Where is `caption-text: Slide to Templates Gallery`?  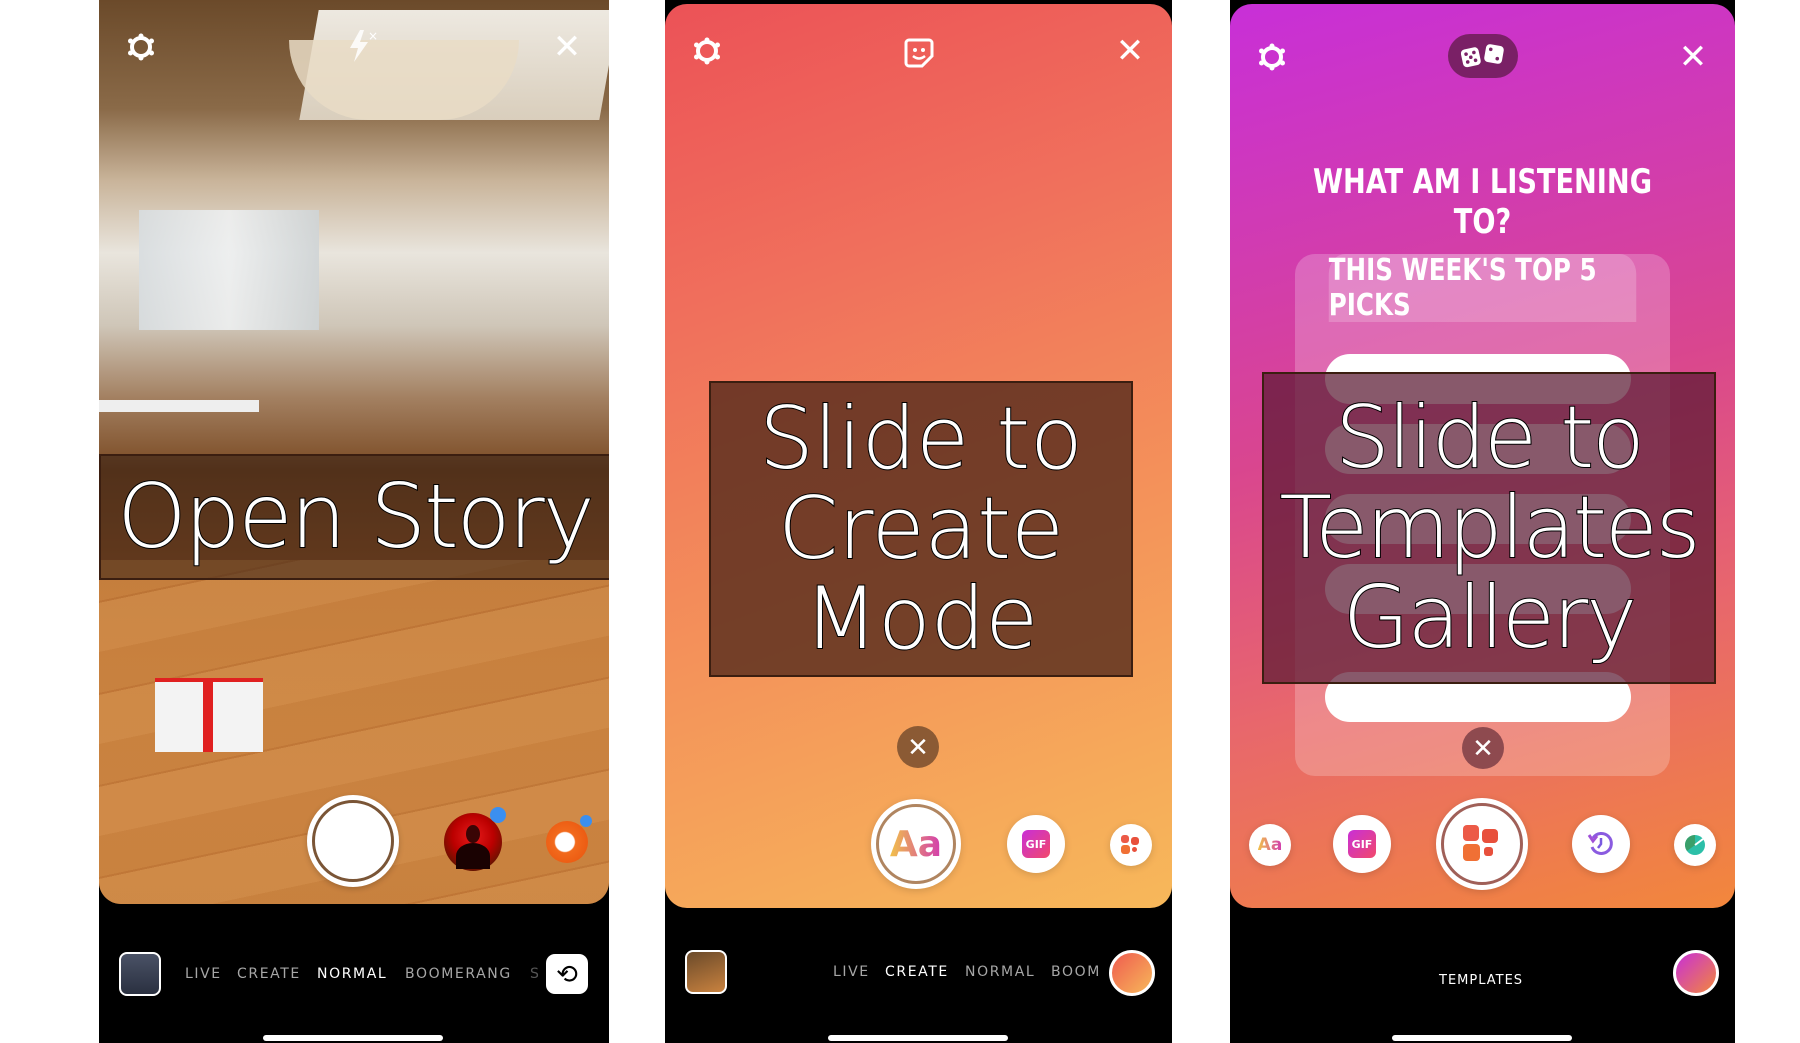
caption-text: Slide to Templates Gallery is located at coordinates (1489, 528).